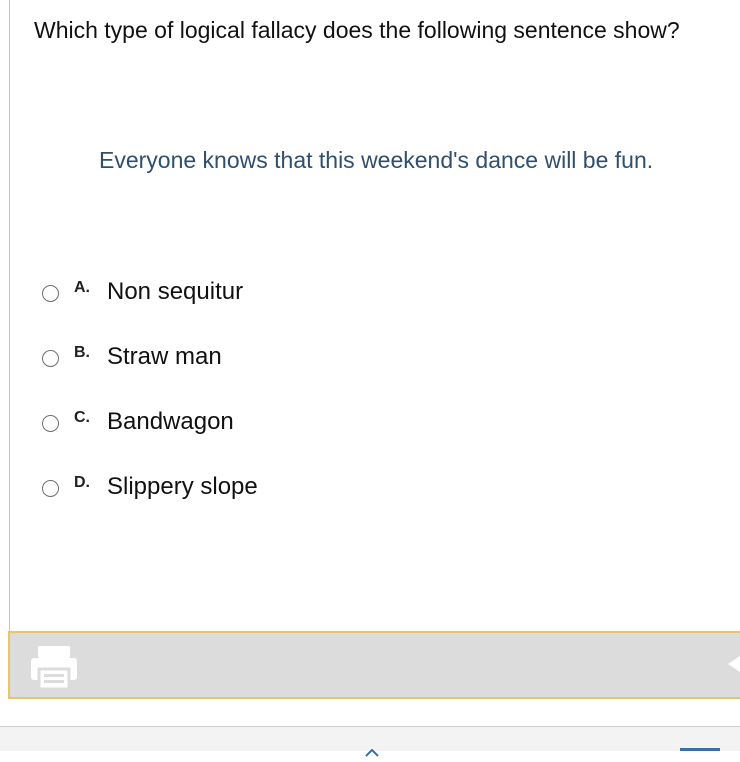 This screenshot has width=740, height=762. What do you see at coordinates (374, 665) in the screenshot?
I see `bottom-toolbar` at bounding box center [374, 665].